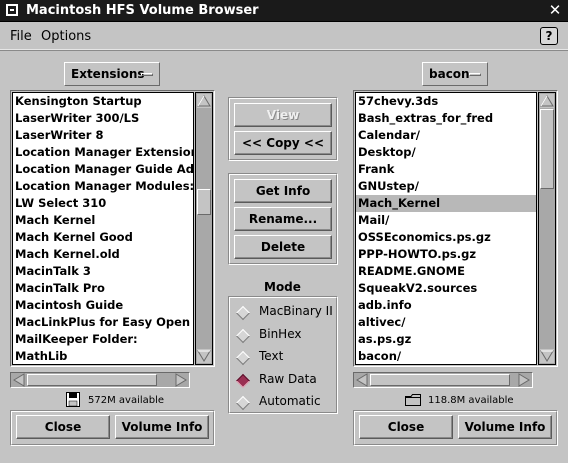  I want to click on file-list-row: Location Manager Extension, so click(103, 152).